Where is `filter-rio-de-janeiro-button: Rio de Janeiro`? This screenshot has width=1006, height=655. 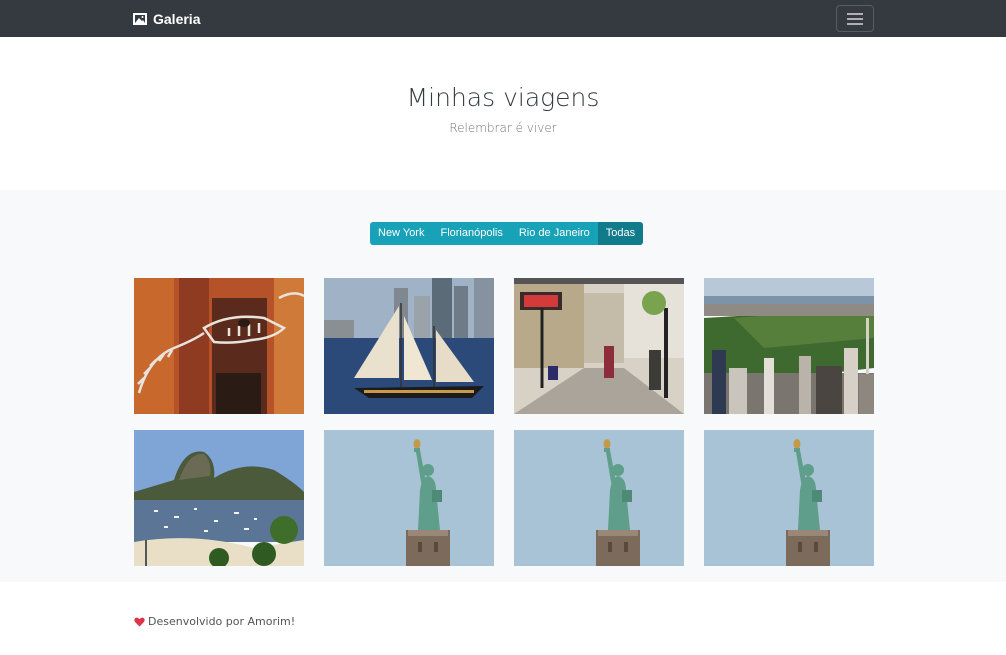 filter-rio-de-janeiro-button: Rio de Janeiro is located at coordinates (554, 233).